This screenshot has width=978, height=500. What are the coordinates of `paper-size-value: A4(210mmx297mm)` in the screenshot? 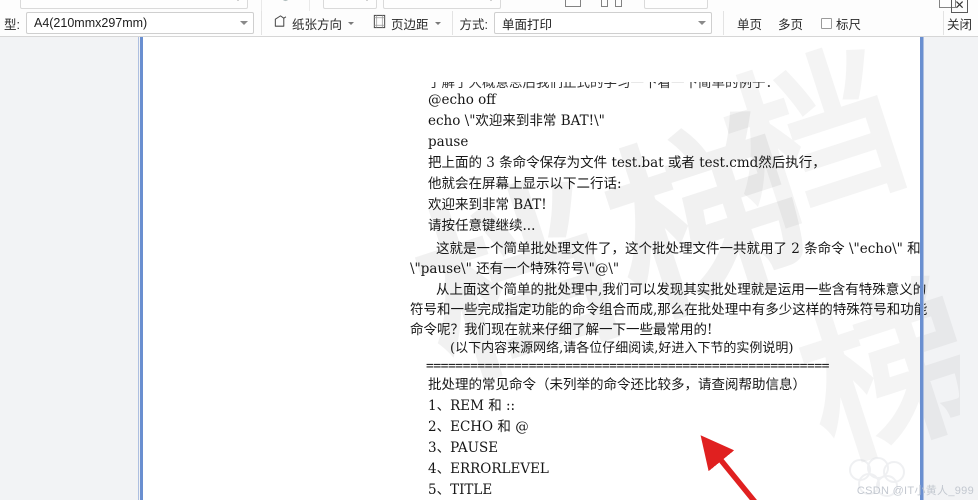 It's located at (90, 23).